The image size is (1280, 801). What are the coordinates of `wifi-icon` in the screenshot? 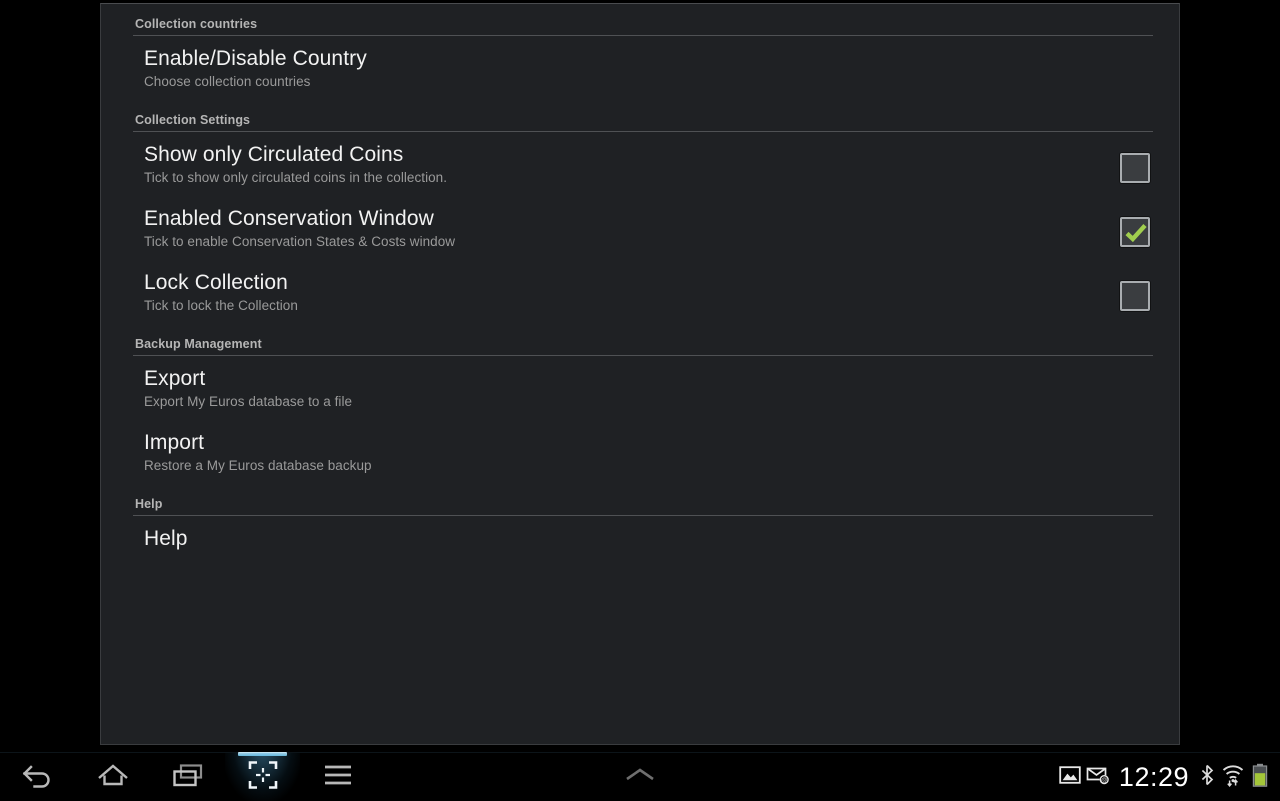 It's located at (1233, 777).